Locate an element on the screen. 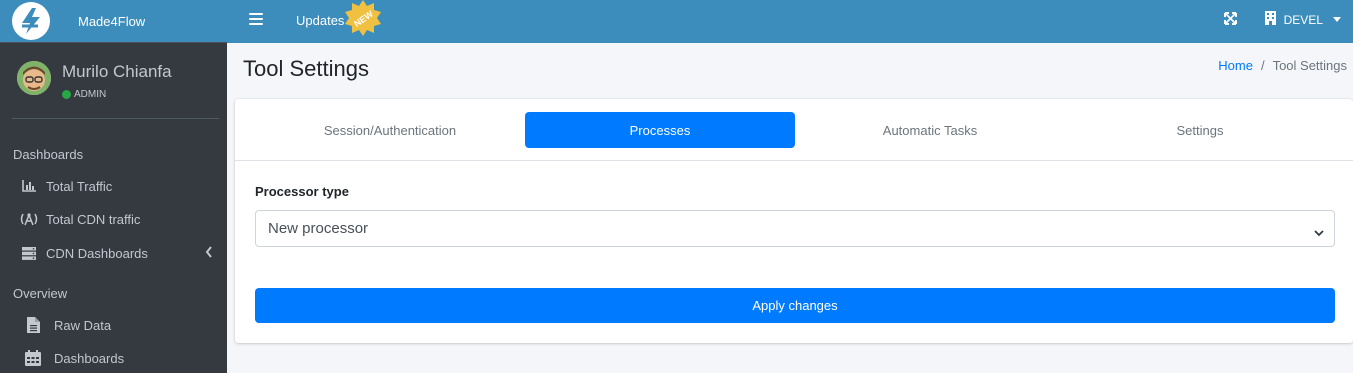 Image resolution: width=1353 pixels, height=373 pixels. breadcrumb: Home / Tool Settings is located at coordinates (1282, 65).